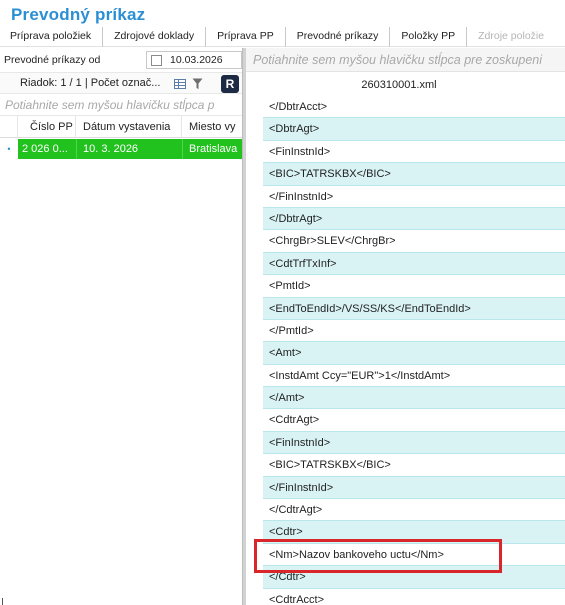 The width and height of the screenshot is (565, 605). I want to click on app-logo-icon: R, so click(230, 84).